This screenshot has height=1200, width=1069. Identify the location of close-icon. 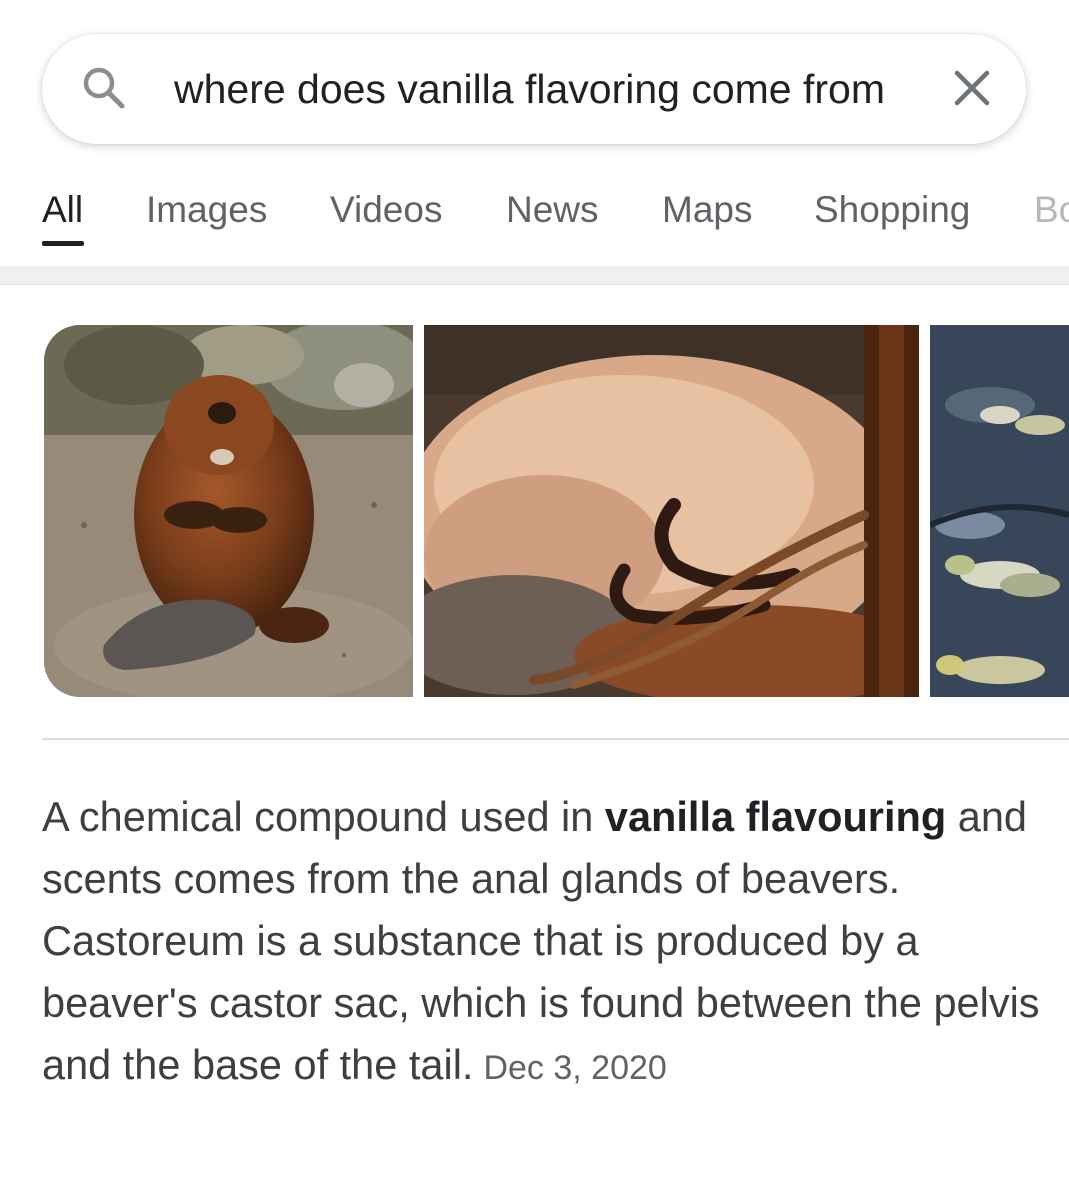
(972, 88).